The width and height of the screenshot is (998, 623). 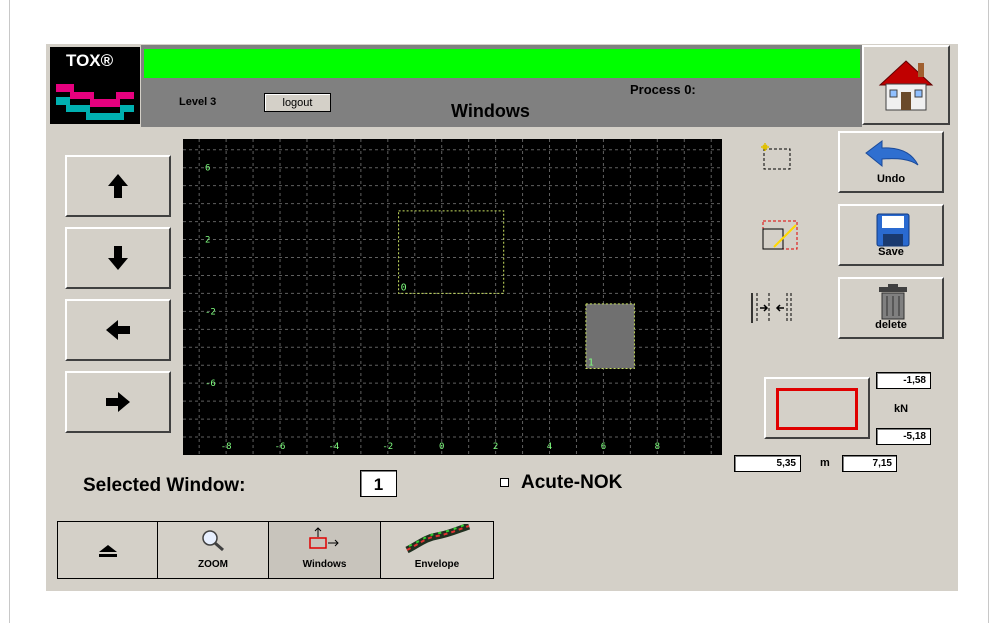 I want to click on x-tick-label: 0, so click(x=441, y=447).